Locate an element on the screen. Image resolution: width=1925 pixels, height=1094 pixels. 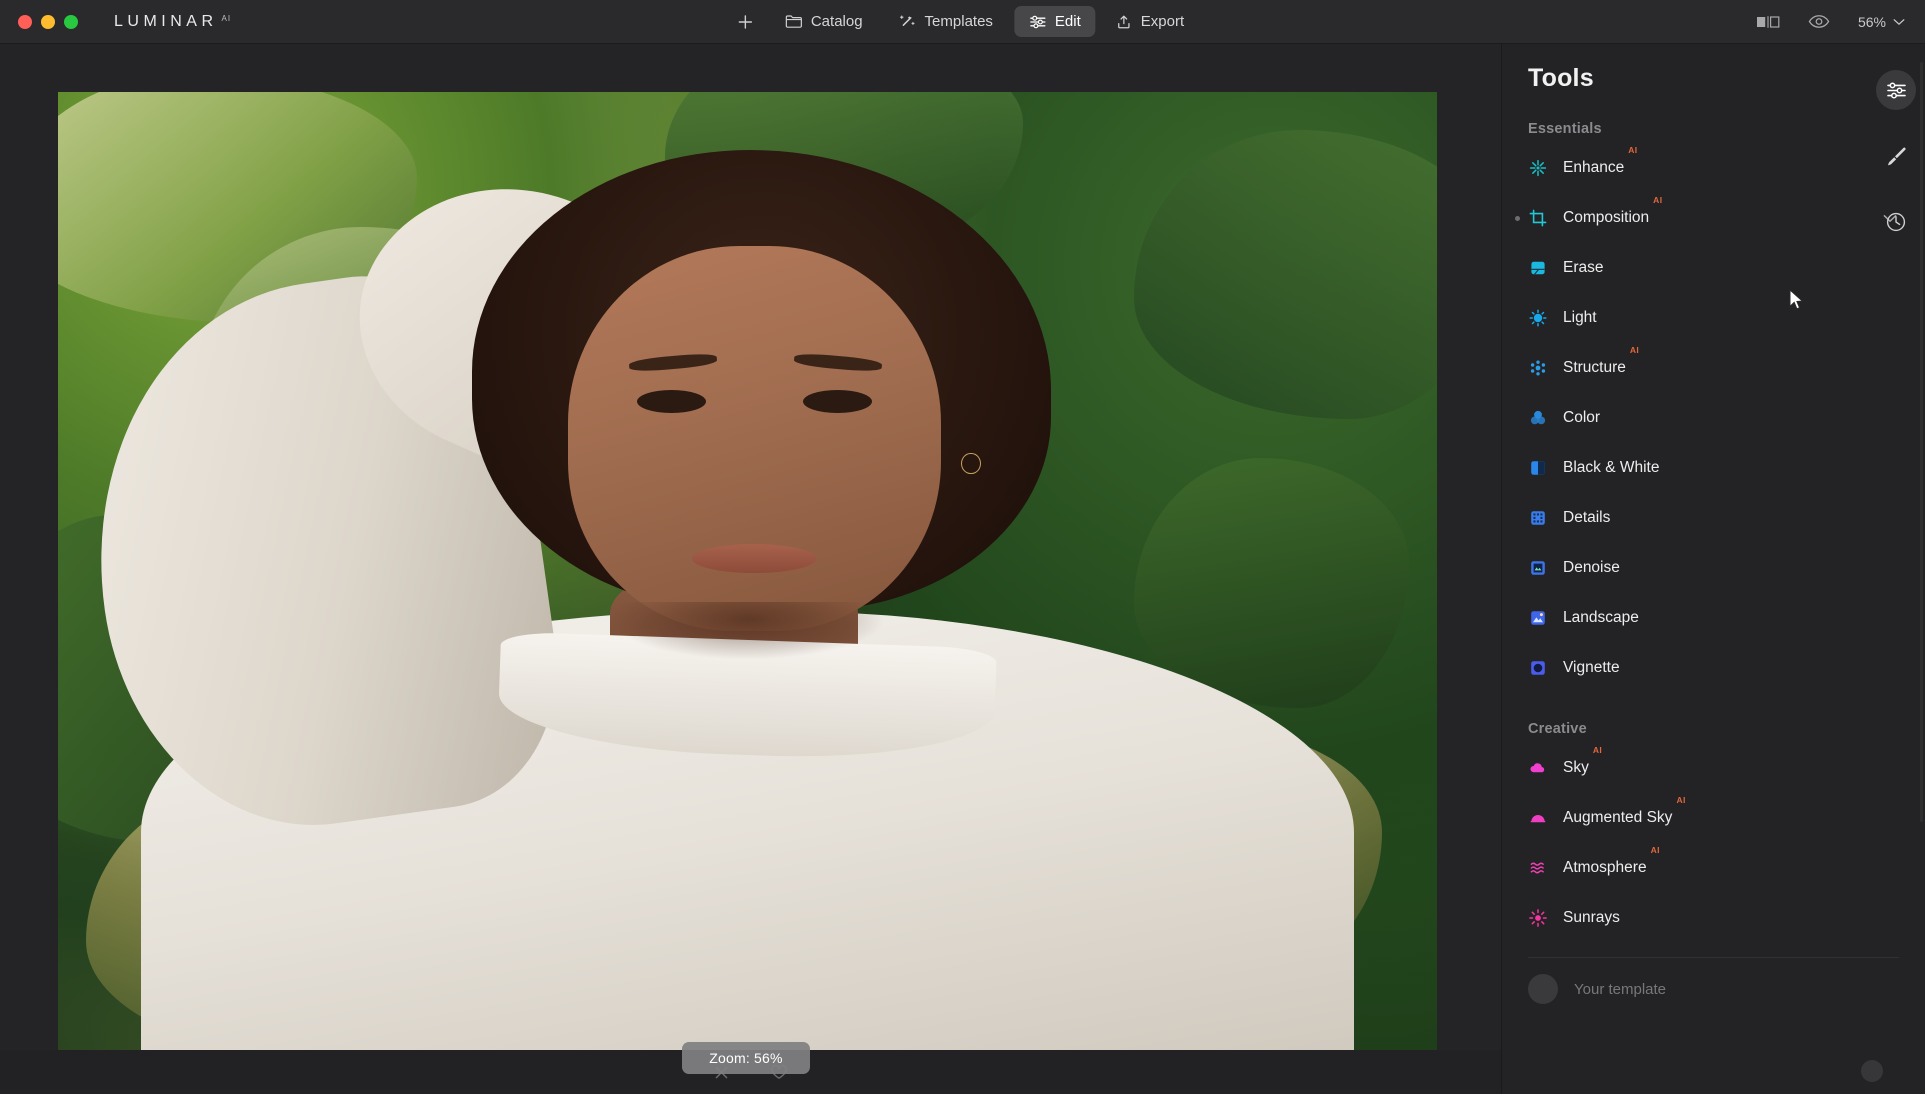
upload-icon is located at coordinates (1124, 21).